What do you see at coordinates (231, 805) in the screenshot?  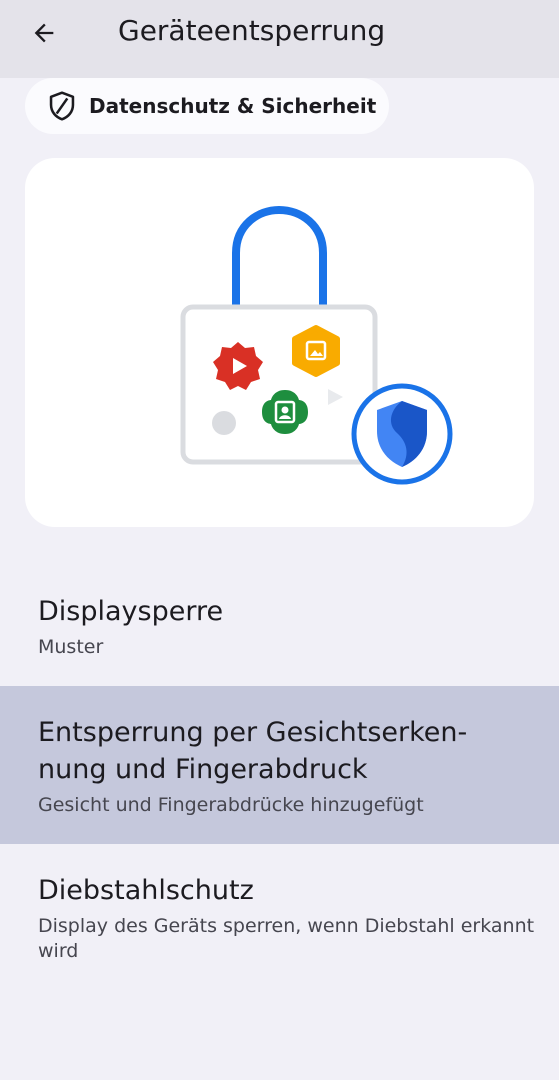 I see `setting-summary: Gesicht und Fingerabdrücke hinzugefügt` at bounding box center [231, 805].